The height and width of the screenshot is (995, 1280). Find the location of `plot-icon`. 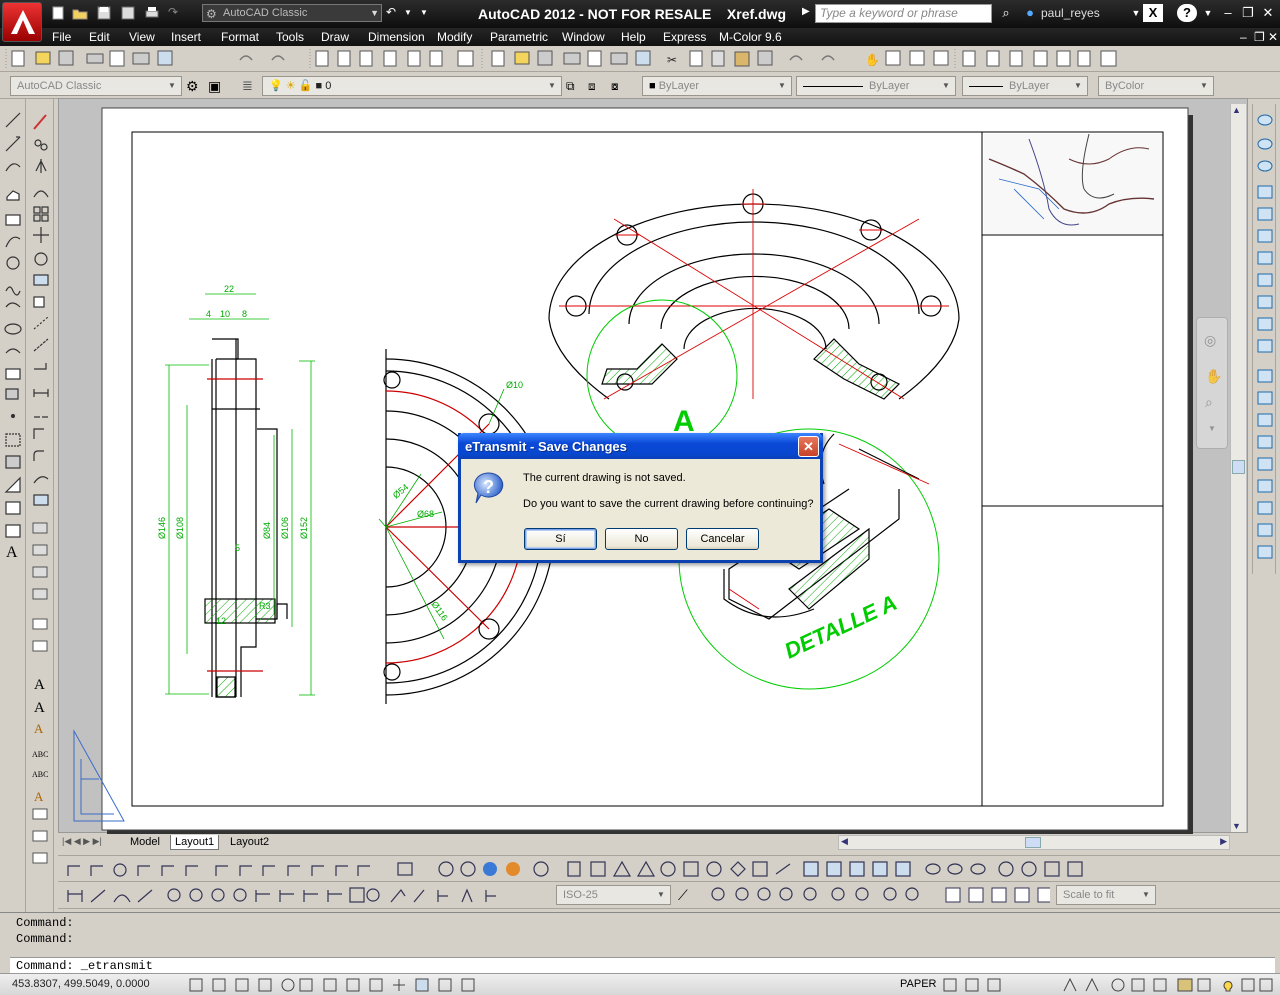

plot-icon is located at coordinates (153, 13).